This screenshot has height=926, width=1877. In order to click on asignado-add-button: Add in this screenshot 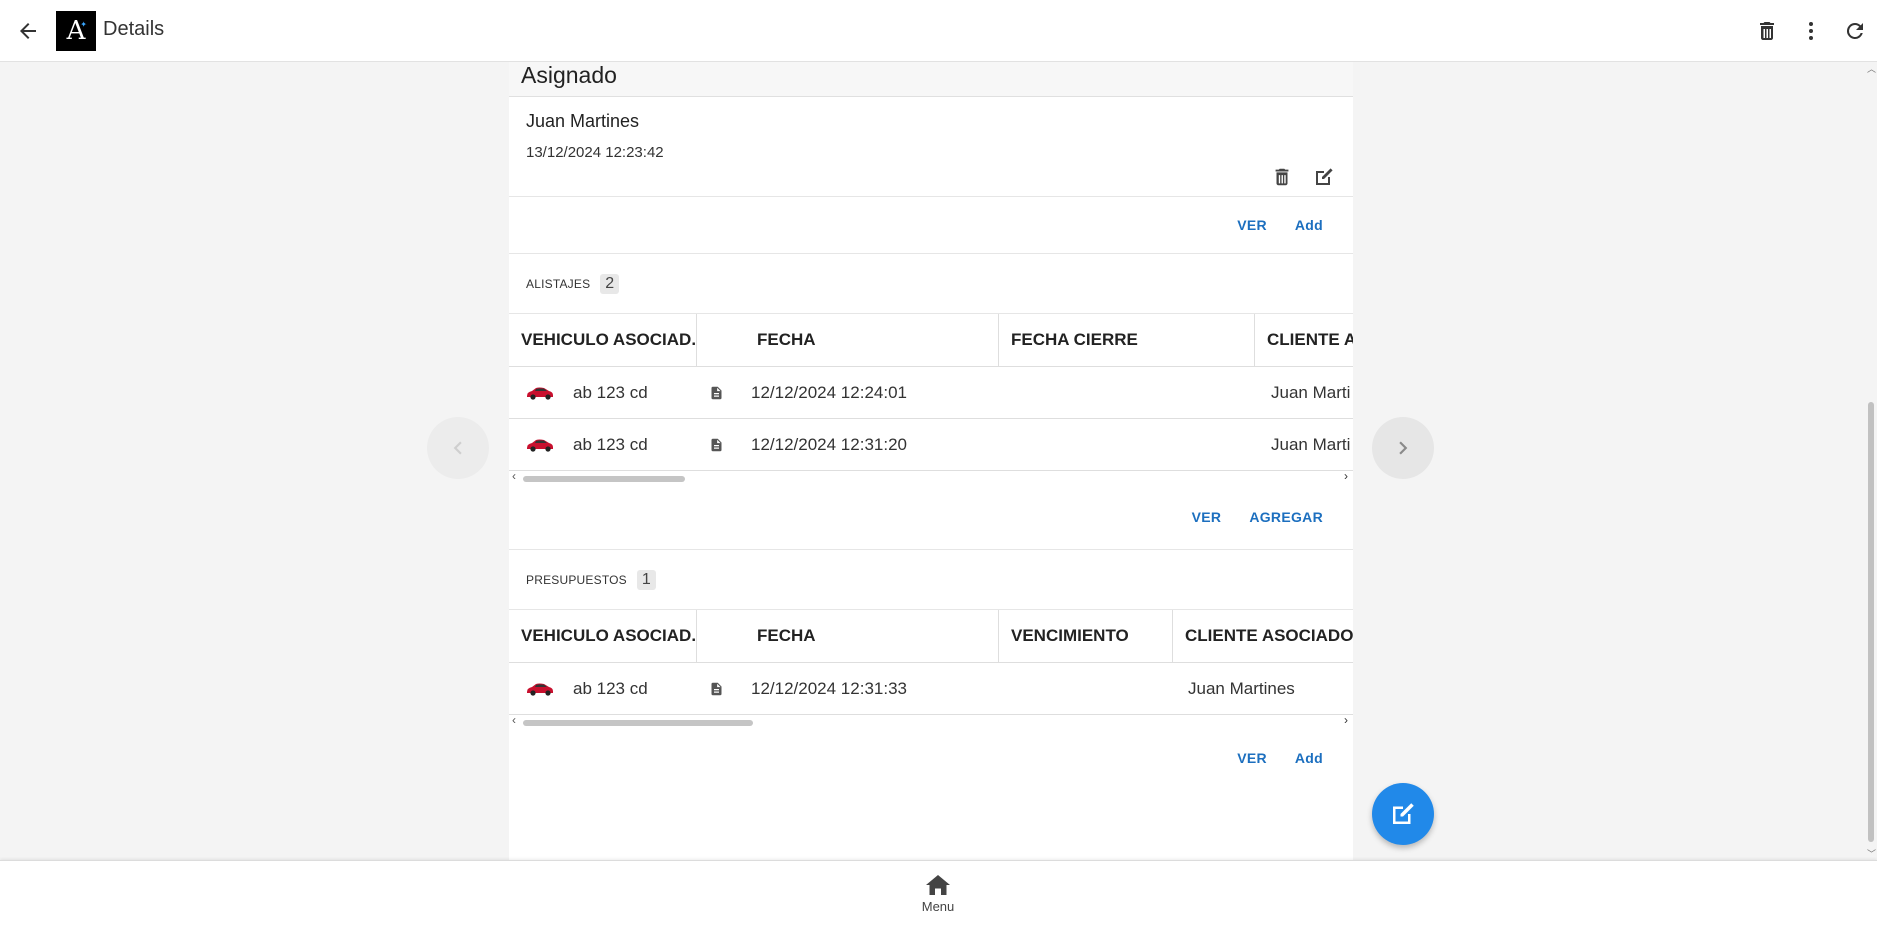, I will do `click(1309, 225)`.